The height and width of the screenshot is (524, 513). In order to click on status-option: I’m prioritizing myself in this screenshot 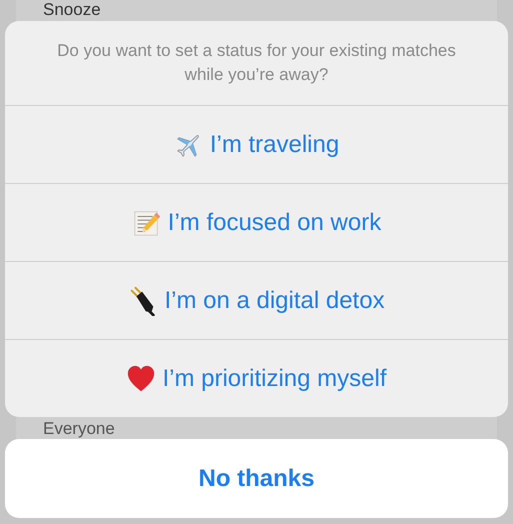, I will do `click(256, 378)`.